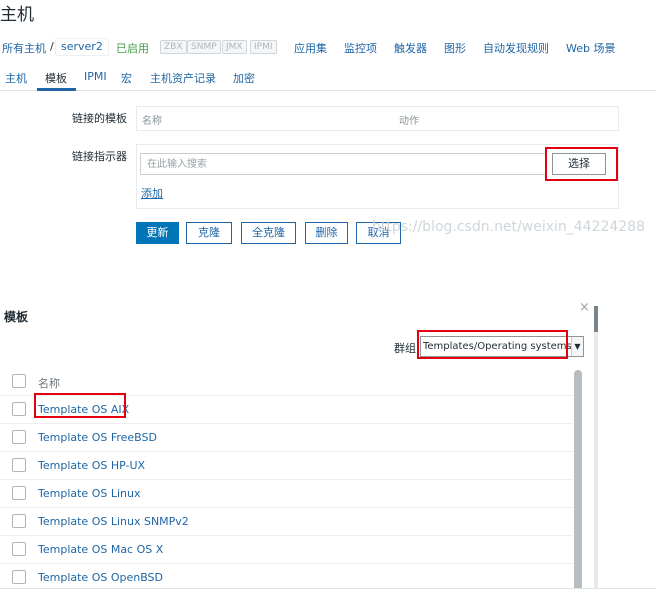 The width and height of the screenshot is (656, 598). I want to click on list-item: Template OS HP-UX, so click(287, 466).